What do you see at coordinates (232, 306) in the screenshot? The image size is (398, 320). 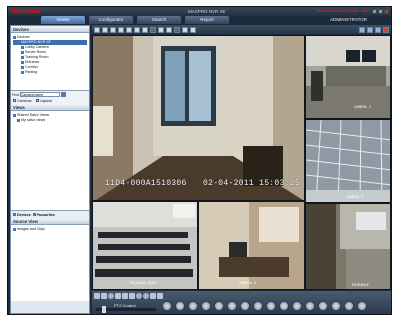 I see `pattern-dial` at bounding box center [232, 306].